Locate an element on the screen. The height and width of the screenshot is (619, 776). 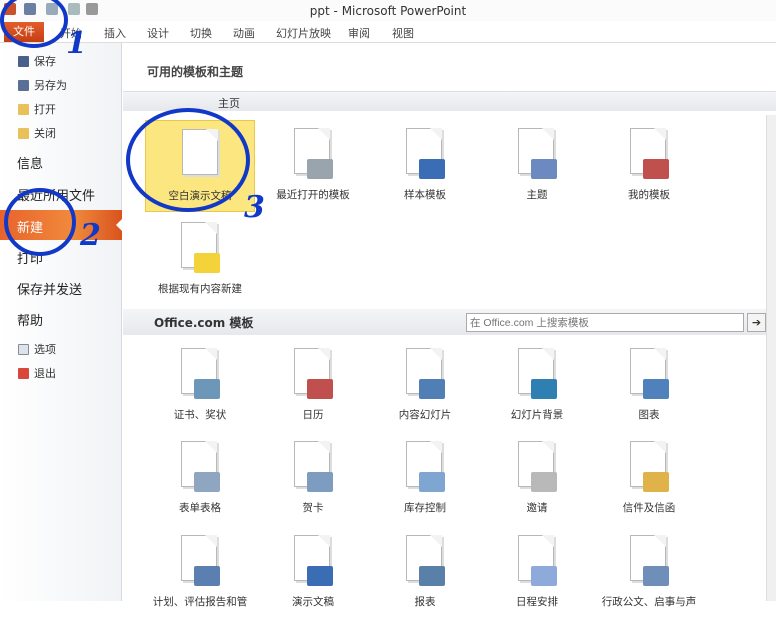
template-label: 主题 is located at coordinates (537, 195).